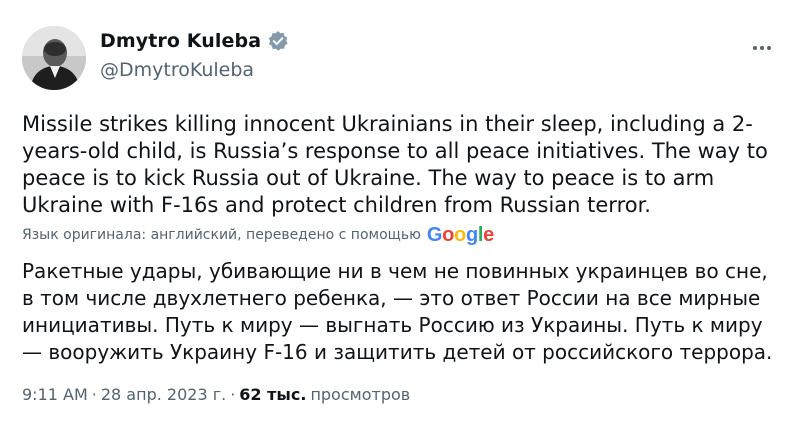 The height and width of the screenshot is (437, 800). I want to click on google-logo-letter: e, so click(488, 235).